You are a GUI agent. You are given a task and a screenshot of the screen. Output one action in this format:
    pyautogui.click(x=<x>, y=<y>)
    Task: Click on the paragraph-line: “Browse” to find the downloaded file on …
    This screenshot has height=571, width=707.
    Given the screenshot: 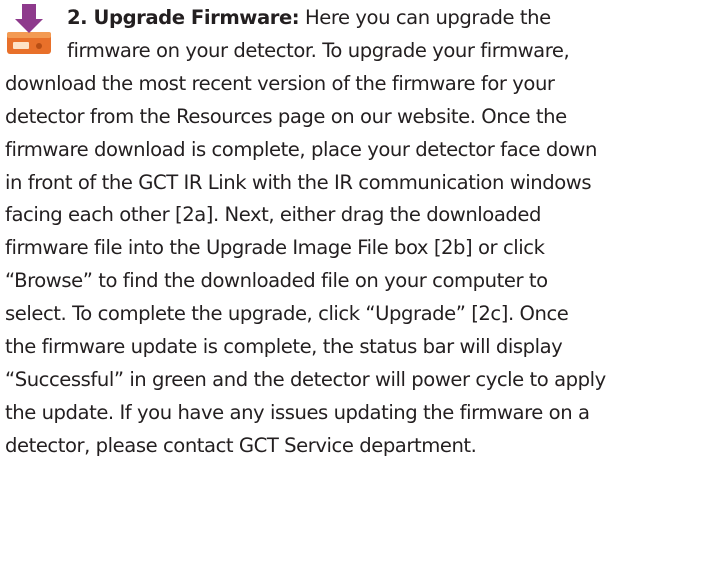 What is the action you would take?
    pyautogui.click(x=276, y=281)
    